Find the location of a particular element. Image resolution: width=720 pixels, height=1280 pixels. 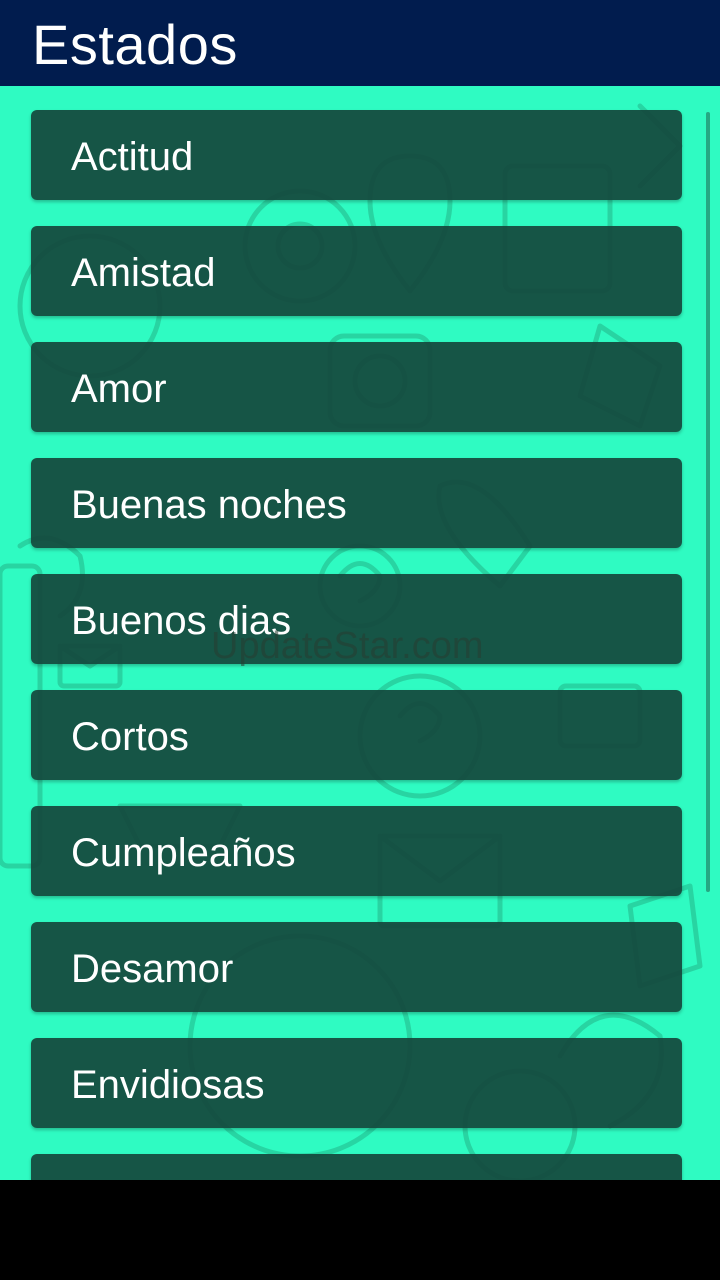

list-item: Actitud is located at coordinates (356, 155).